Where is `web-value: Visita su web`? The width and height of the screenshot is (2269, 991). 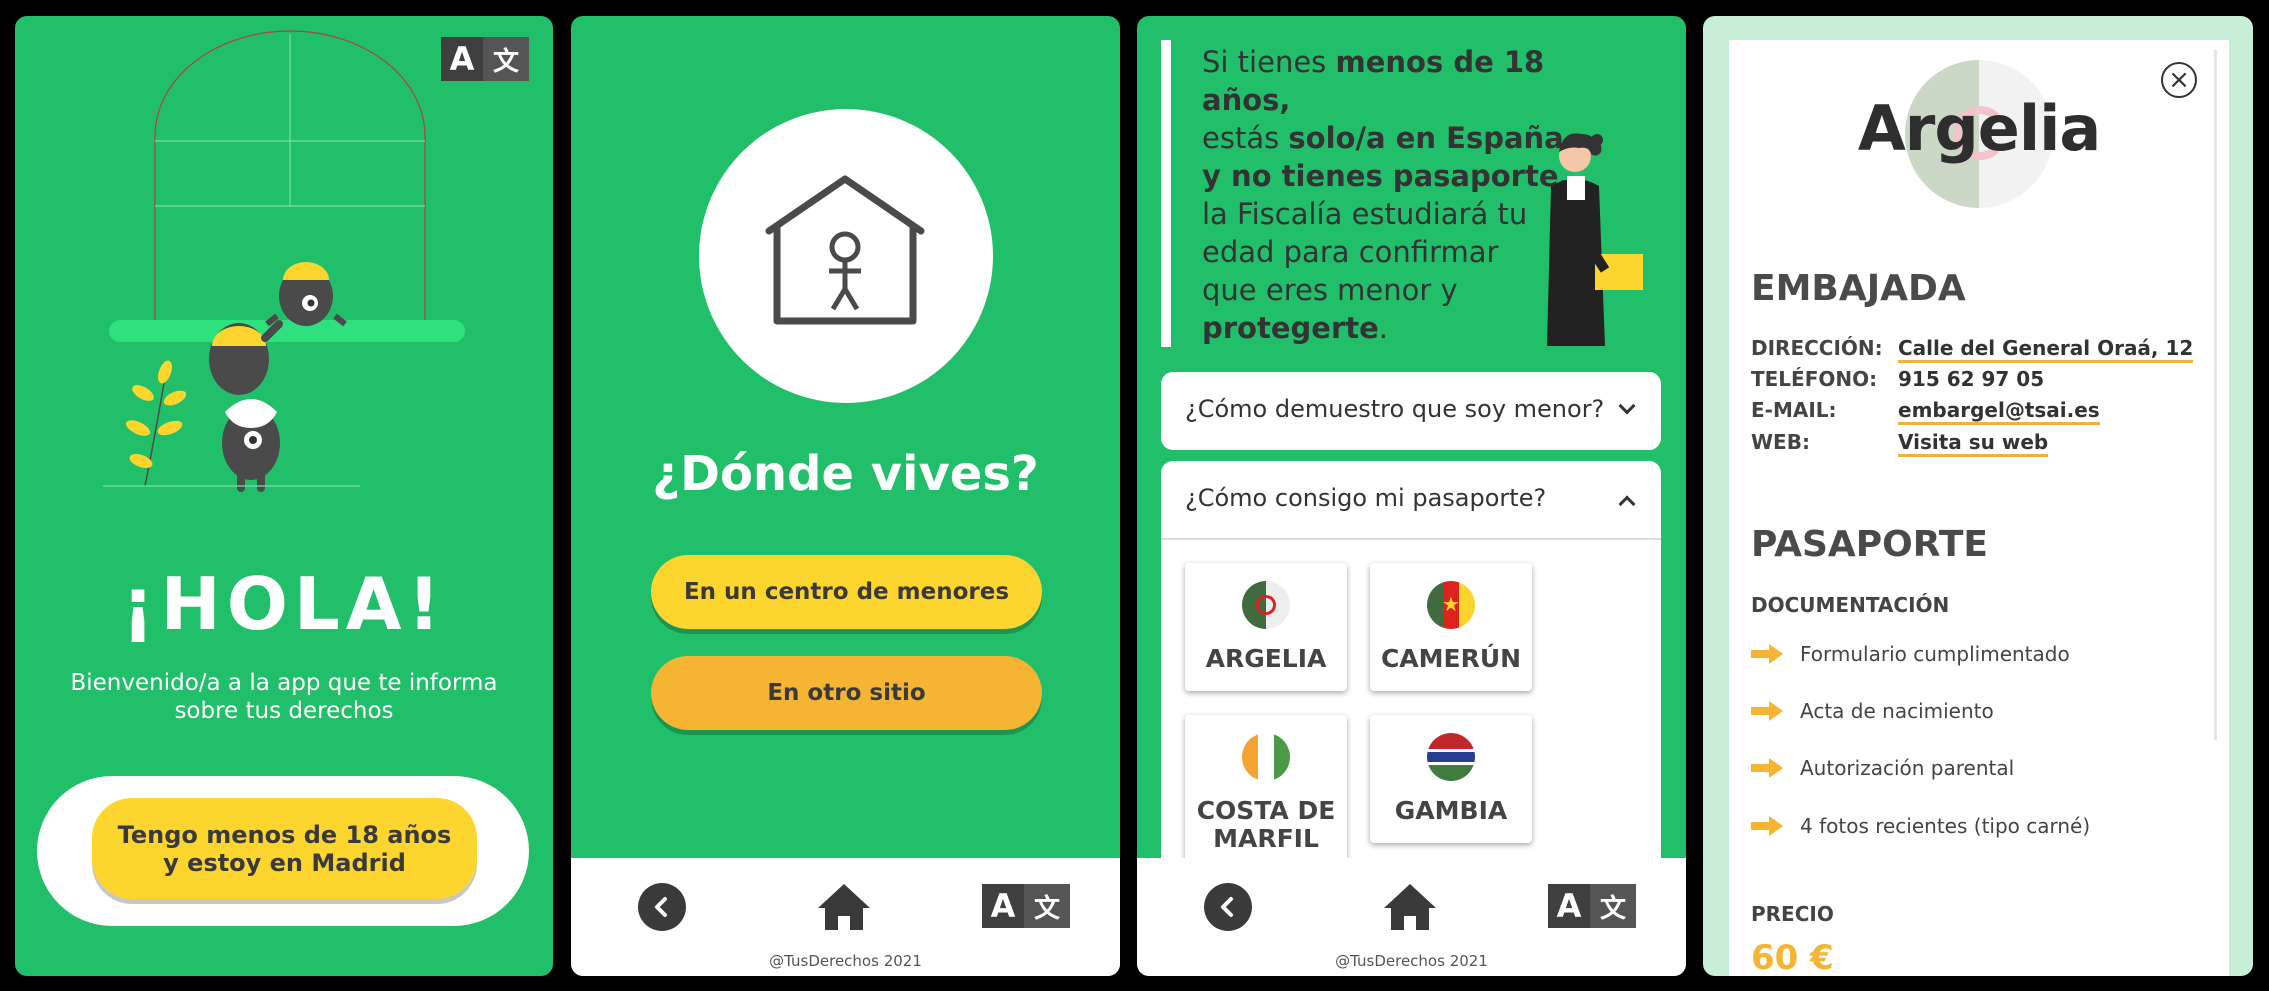
web-value: Visita su web is located at coordinates (1973, 443).